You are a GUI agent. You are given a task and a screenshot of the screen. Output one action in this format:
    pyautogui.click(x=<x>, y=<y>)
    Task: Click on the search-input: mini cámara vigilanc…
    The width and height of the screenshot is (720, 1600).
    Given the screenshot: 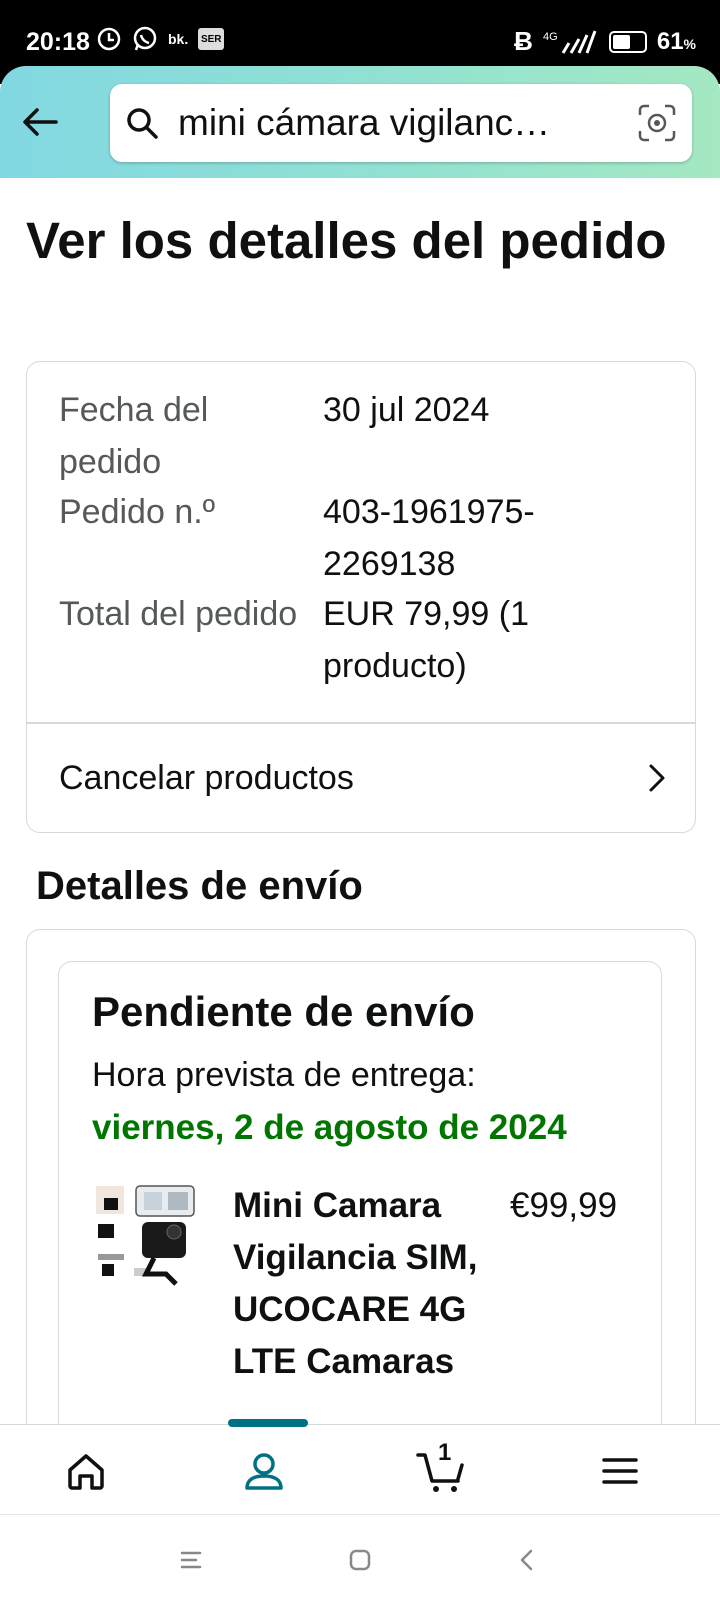 What is the action you would take?
    pyautogui.click(x=401, y=123)
    